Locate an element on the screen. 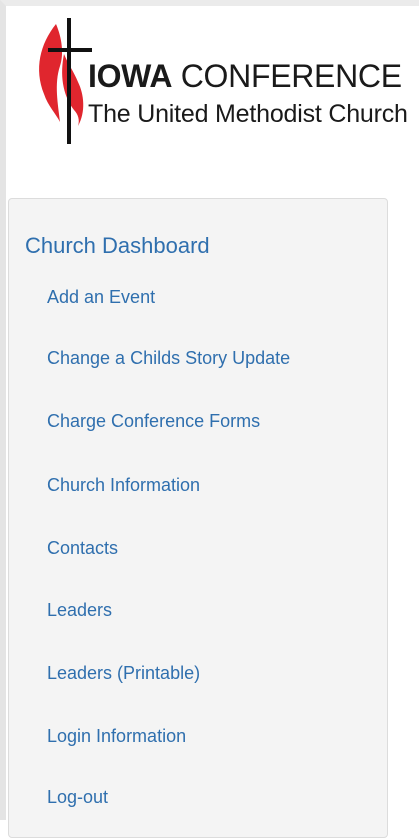  sidebar-item-log-out: Log-out is located at coordinates (77, 797).